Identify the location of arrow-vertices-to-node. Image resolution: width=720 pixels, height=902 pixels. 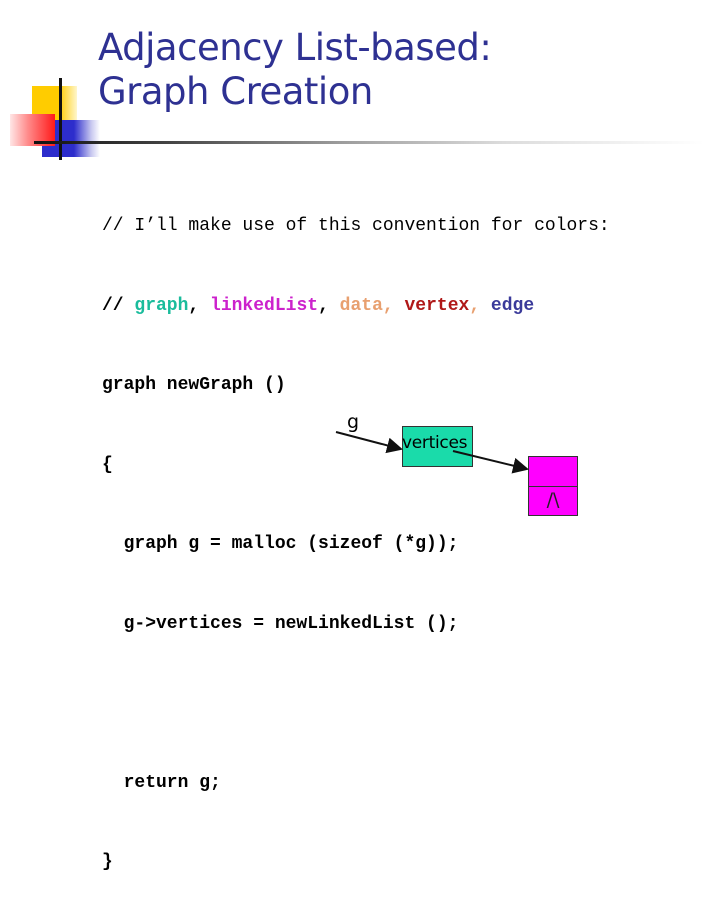
(490, 462).